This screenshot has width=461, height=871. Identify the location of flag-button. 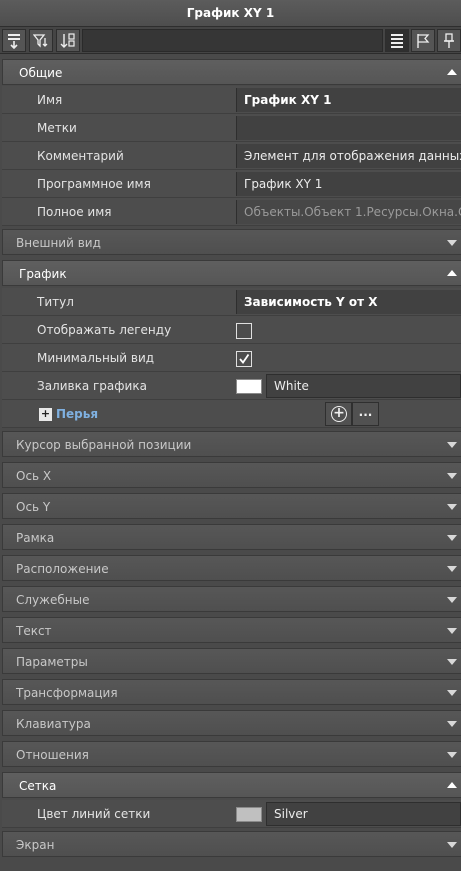
(423, 40).